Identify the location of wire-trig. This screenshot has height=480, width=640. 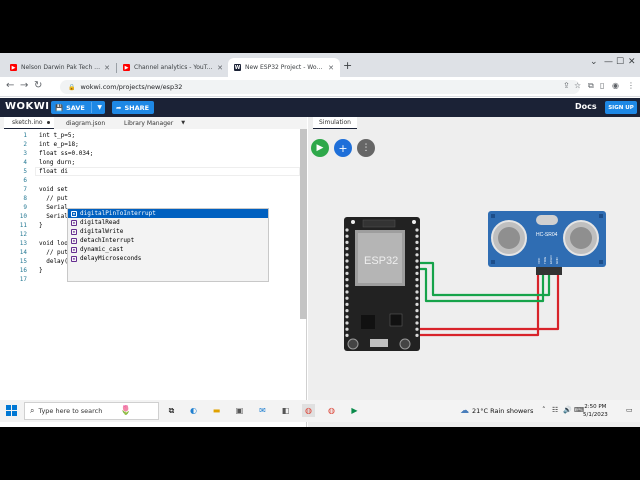
(481, 285).